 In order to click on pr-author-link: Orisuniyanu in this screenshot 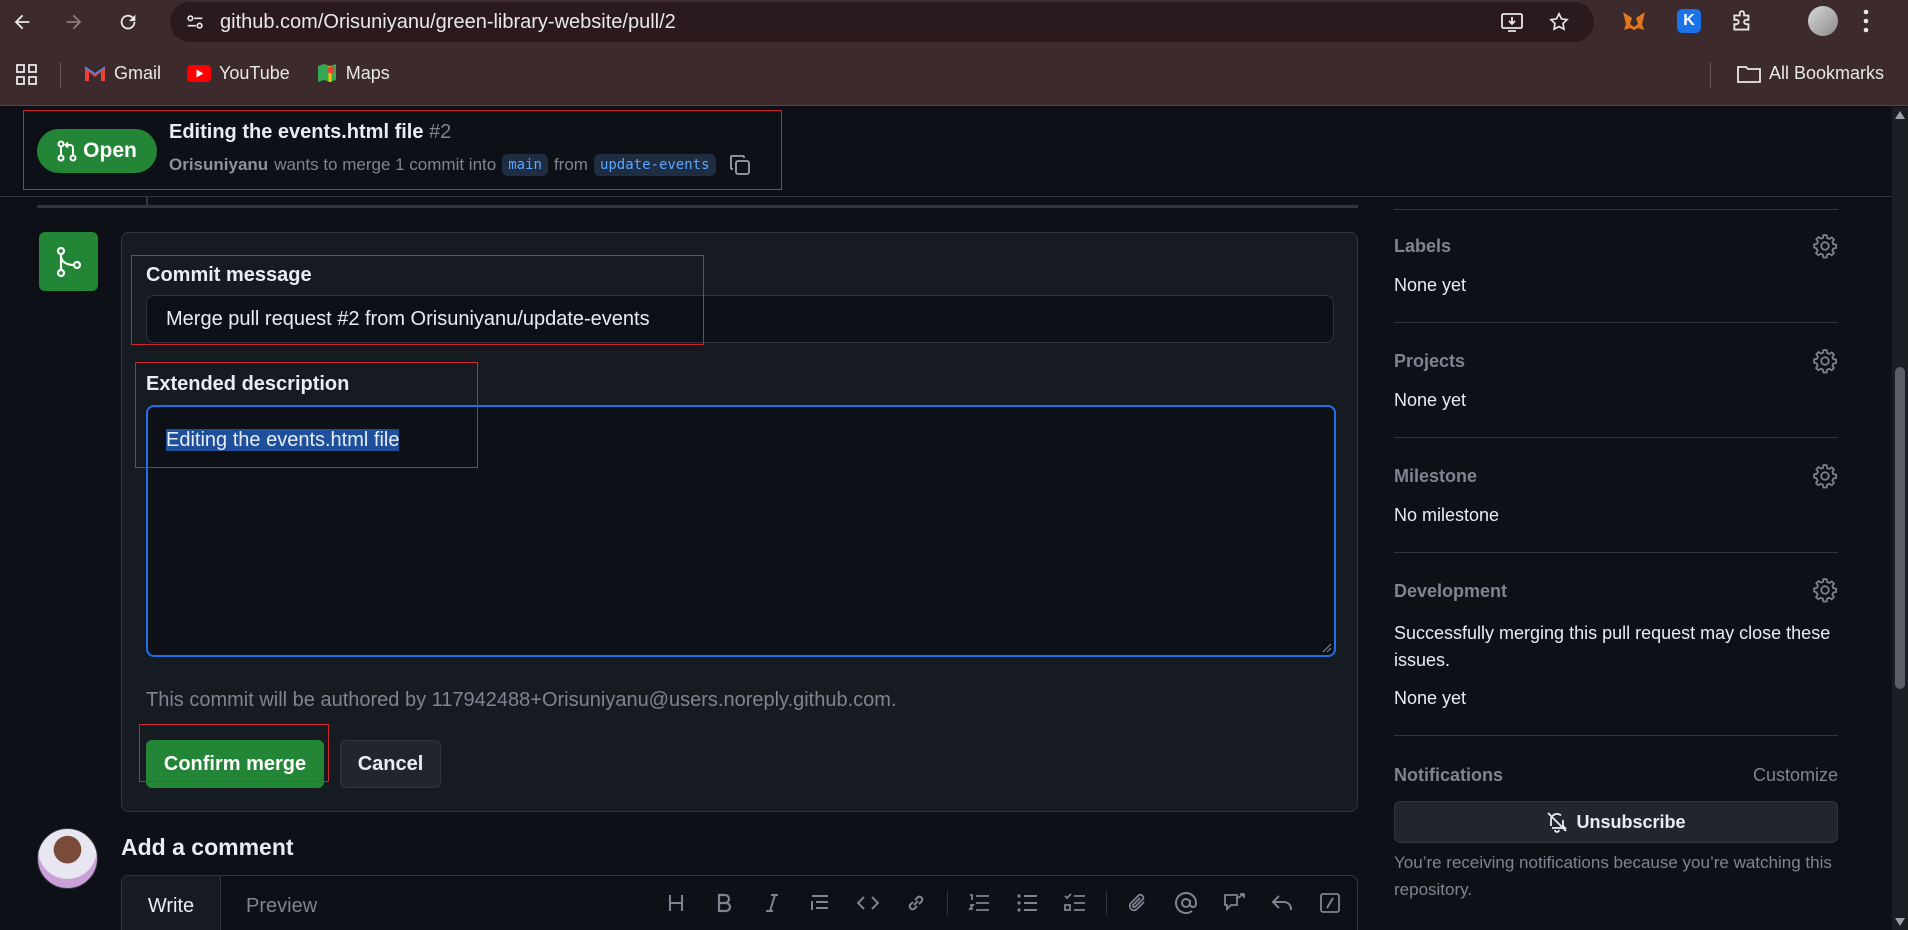, I will do `click(218, 165)`.